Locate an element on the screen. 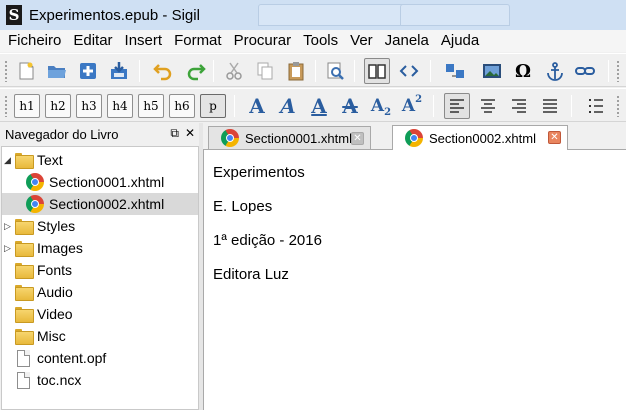 This screenshot has height=410, width=626. heading-3-button: h3 is located at coordinates (89, 106).